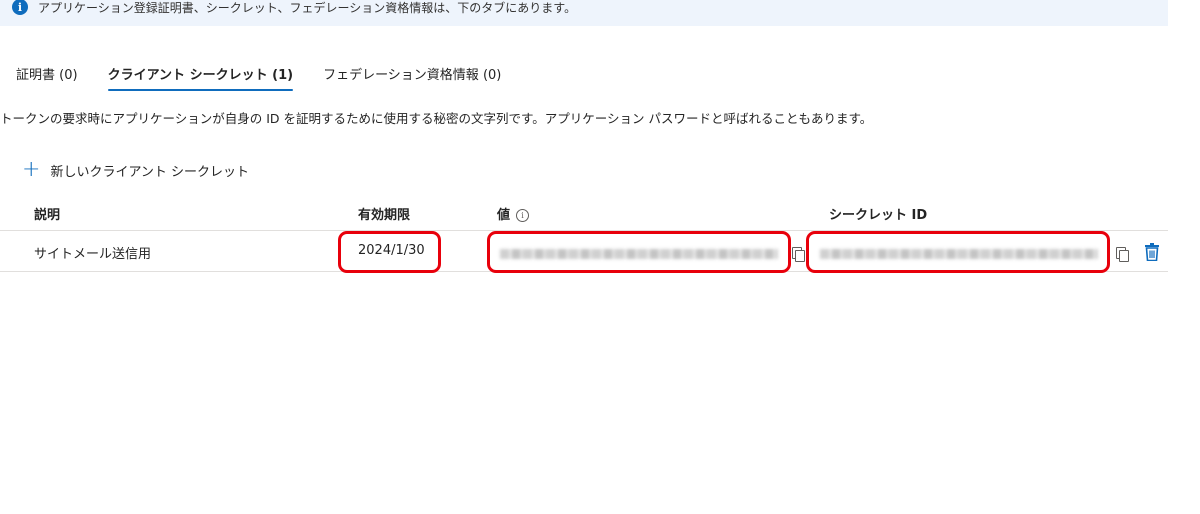 This screenshot has height=514, width=1200. What do you see at coordinates (384, 213) in the screenshot?
I see `column-header-expires: 有効期限` at bounding box center [384, 213].